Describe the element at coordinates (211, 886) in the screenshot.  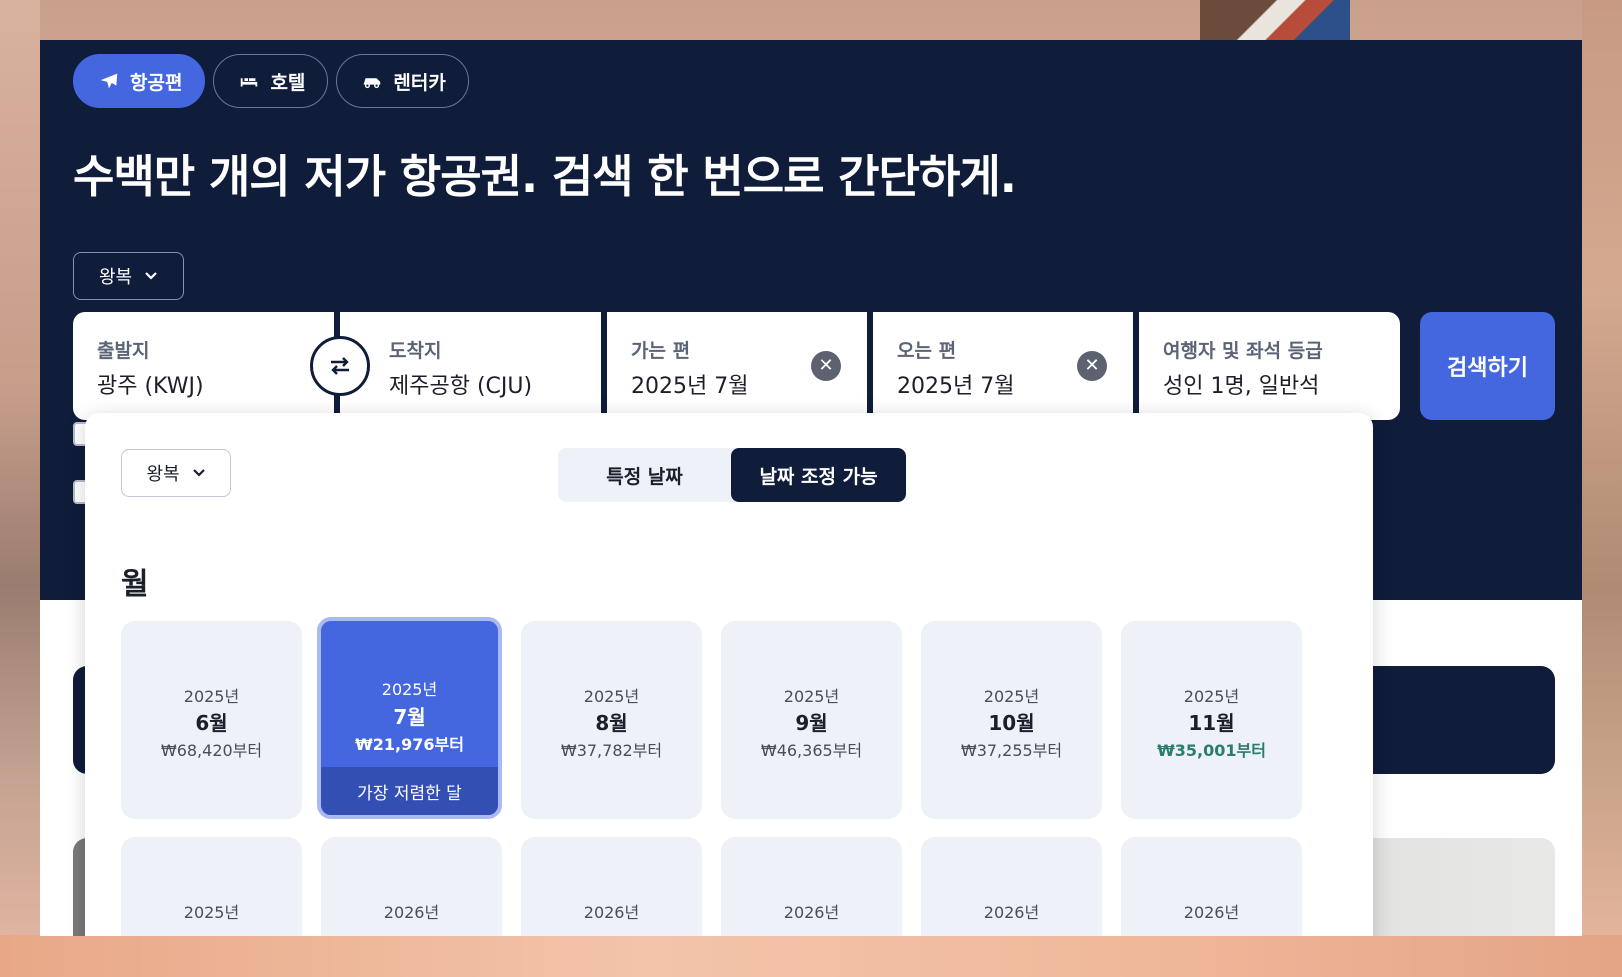
I see `month-card: 2025년` at that location.